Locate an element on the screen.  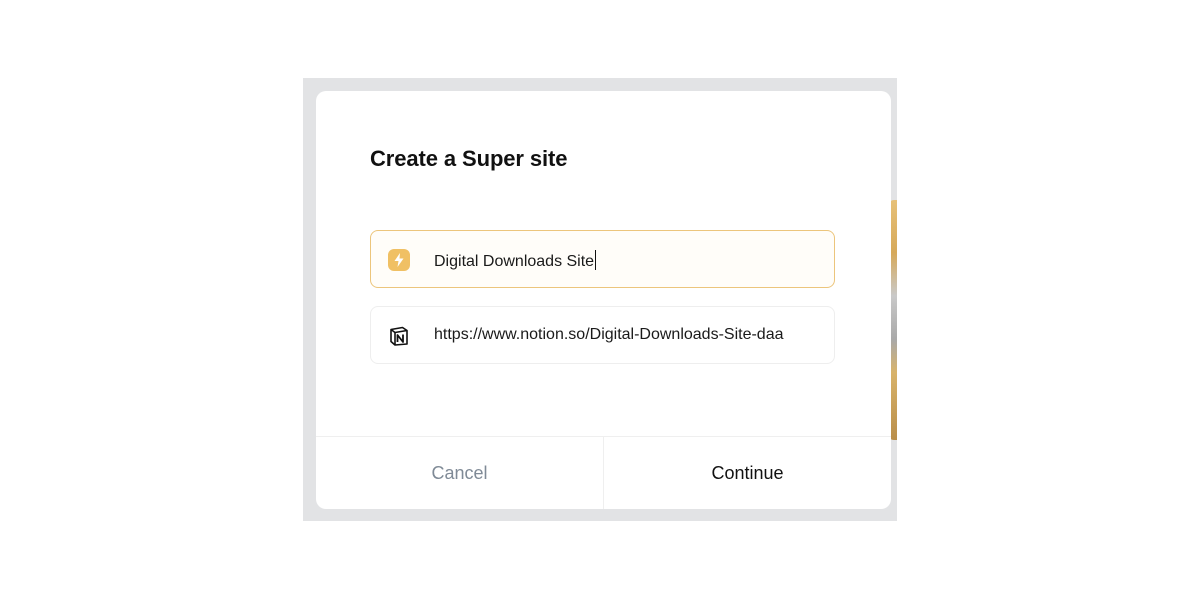
continue-button: Continue is located at coordinates (747, 473).